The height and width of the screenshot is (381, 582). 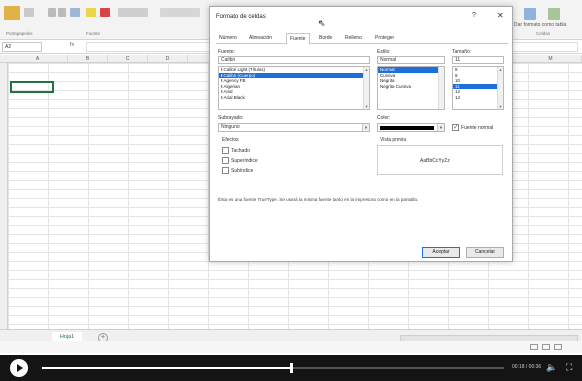 What do you see at coordinates (231, 118) in the screenshot?
I see `underline-label: Subrayado:` at bounding box center [231, 118].